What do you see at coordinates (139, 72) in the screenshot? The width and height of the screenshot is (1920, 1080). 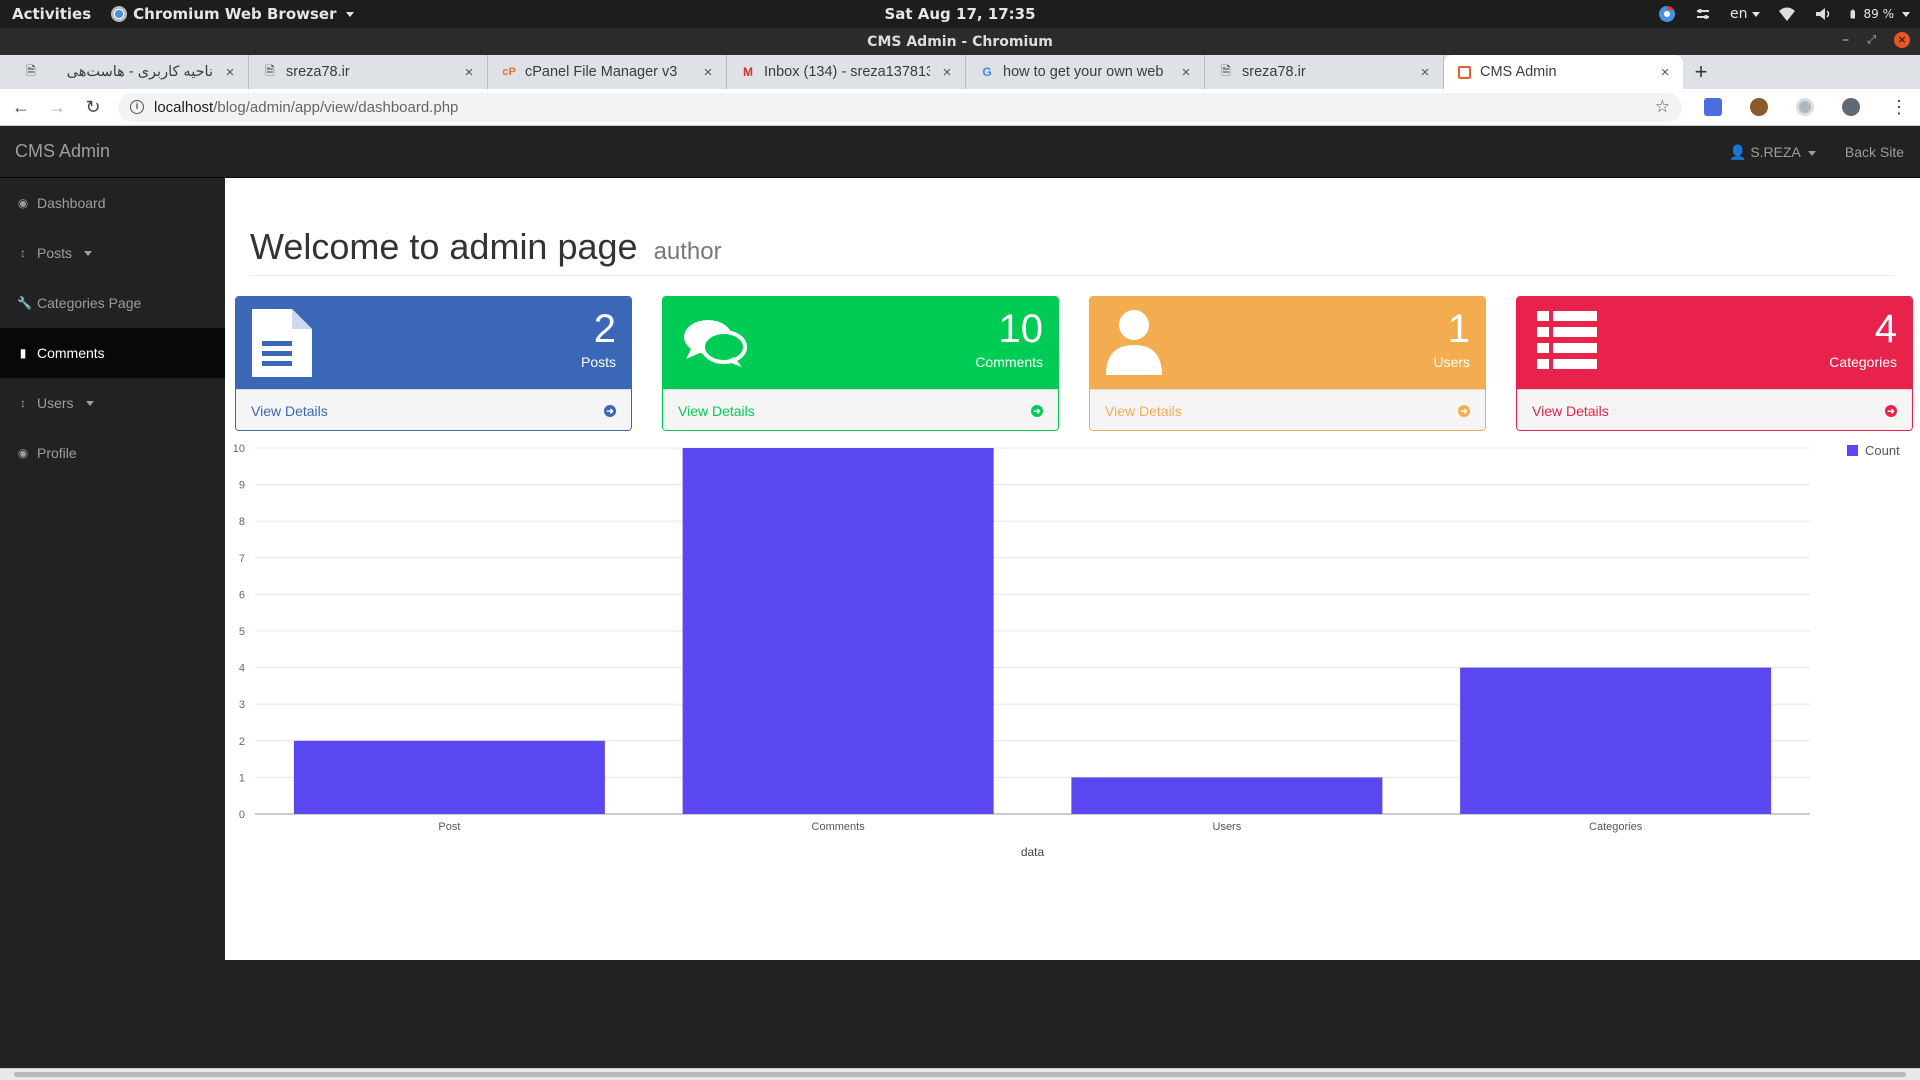 I see `tab-title: ناحیه کاربری - هاست‌هی` at bounding box center [139, 72].